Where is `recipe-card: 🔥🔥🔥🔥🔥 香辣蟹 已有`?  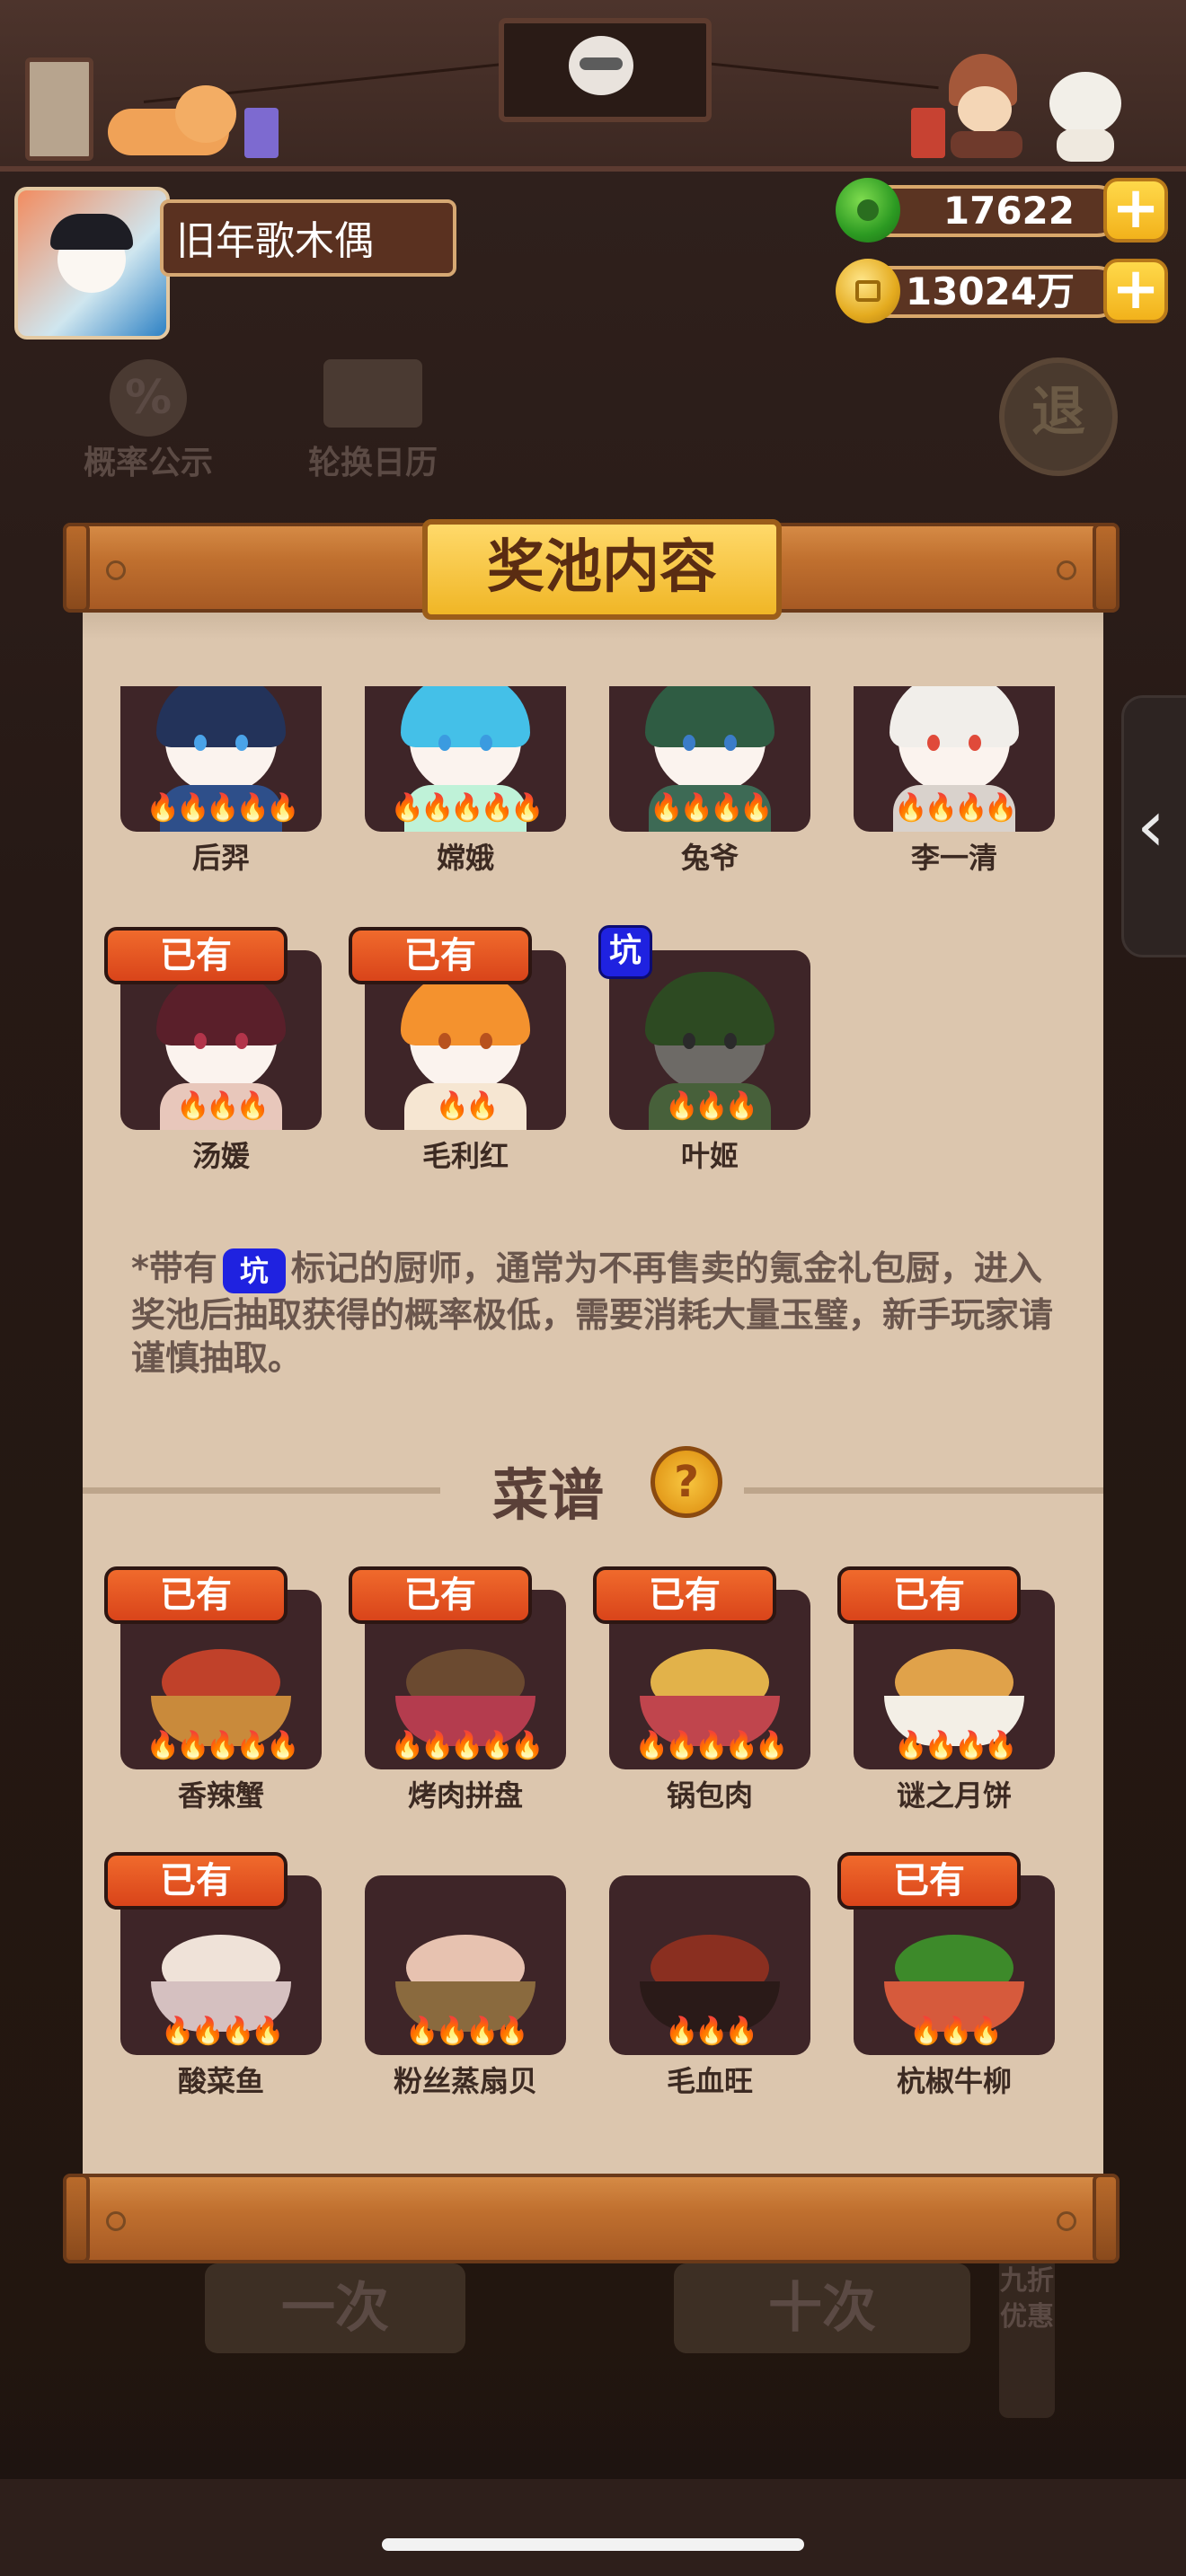
recipe-card: 🔥🔥🔥🔥🔥 香辣蟹 已有 is located at coordinates (213, 1689).